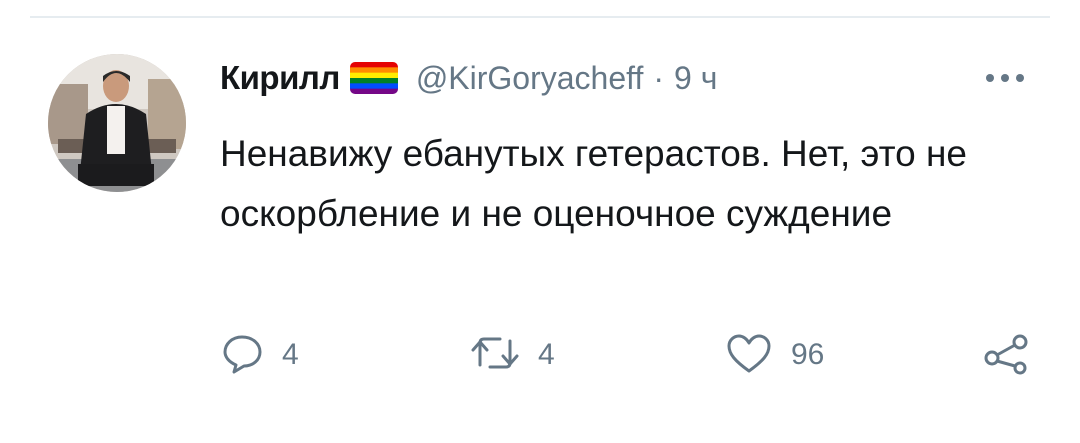 This screenshot has width=1080, height=443. I want to click on retweet-count: 4, so click(546, 354).